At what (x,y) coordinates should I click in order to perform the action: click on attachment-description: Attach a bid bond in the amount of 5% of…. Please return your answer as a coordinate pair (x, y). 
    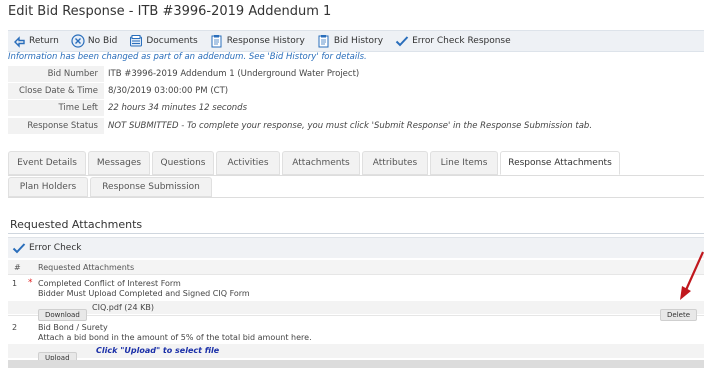
    Looking at the image, I should click on (175, 337).